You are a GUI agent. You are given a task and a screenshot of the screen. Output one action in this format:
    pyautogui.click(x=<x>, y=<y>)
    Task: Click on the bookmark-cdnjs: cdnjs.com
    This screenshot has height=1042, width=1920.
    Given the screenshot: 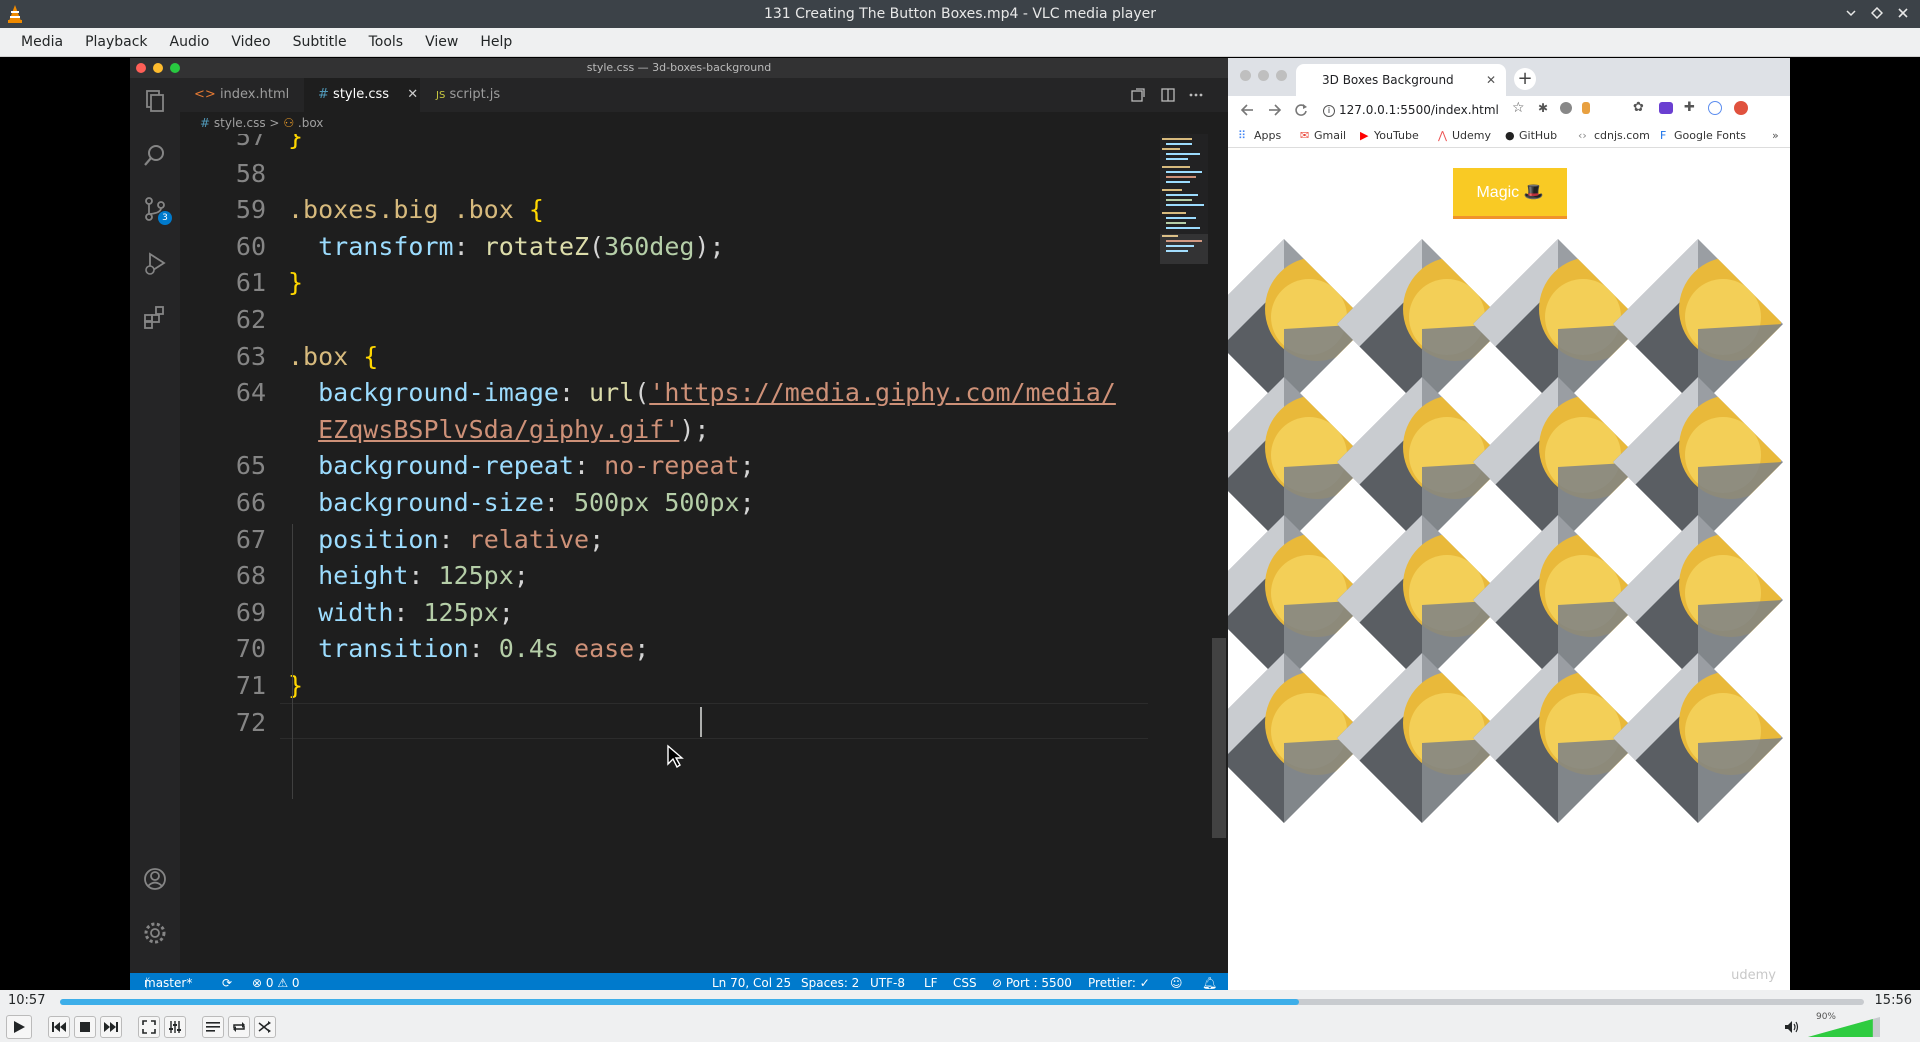 What is the action you would take?
    pyautogui.click(x=1622, y=135)
    